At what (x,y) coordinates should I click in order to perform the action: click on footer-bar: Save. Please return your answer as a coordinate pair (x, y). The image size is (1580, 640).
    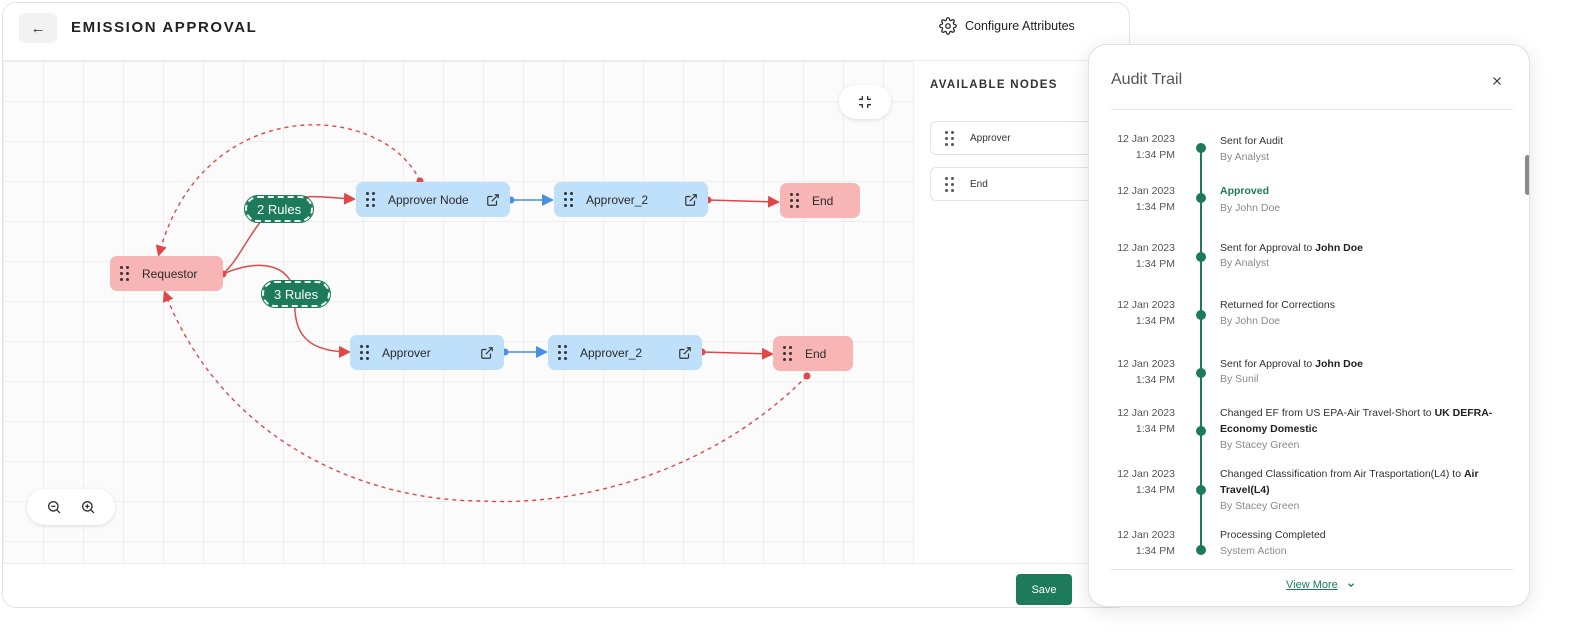
    Looking at the image, I should click on (566, 585).